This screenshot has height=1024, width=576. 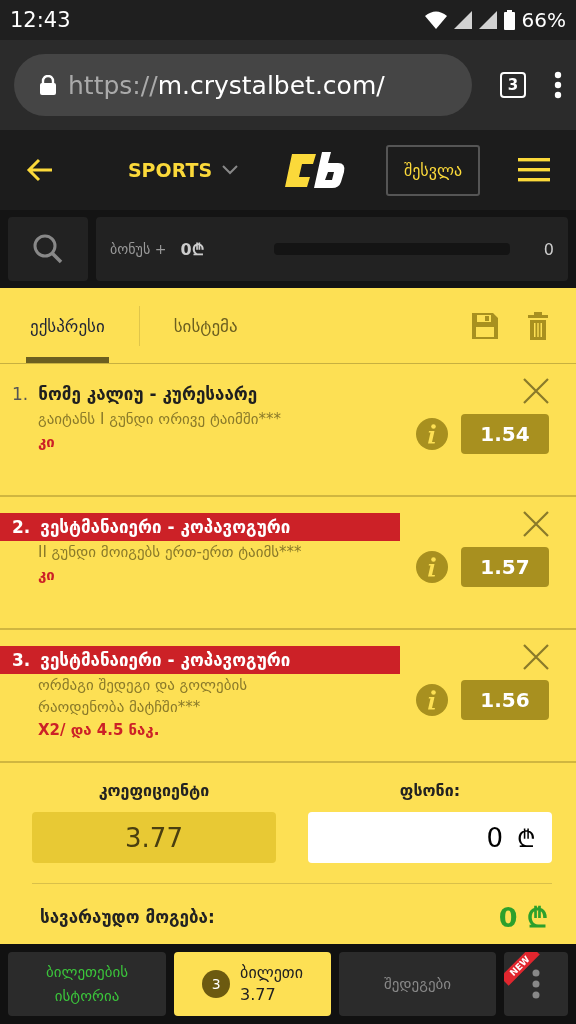 What do you see at coordinates (200, 660) in the screenshot?
I see `match-title-banner: 3. ვესტმანაიერი - კოპავოგური` at bounding box center [200, 660].